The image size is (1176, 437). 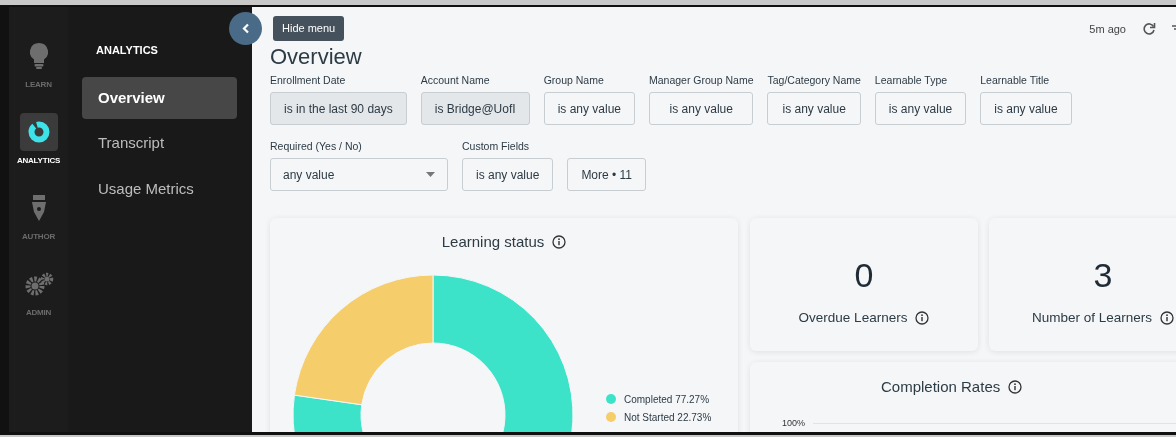 What do you see at coordinates (308, 80) in the screenshot?
I see `filter-label: Enrollment Date` at bounding box center [308, 80].